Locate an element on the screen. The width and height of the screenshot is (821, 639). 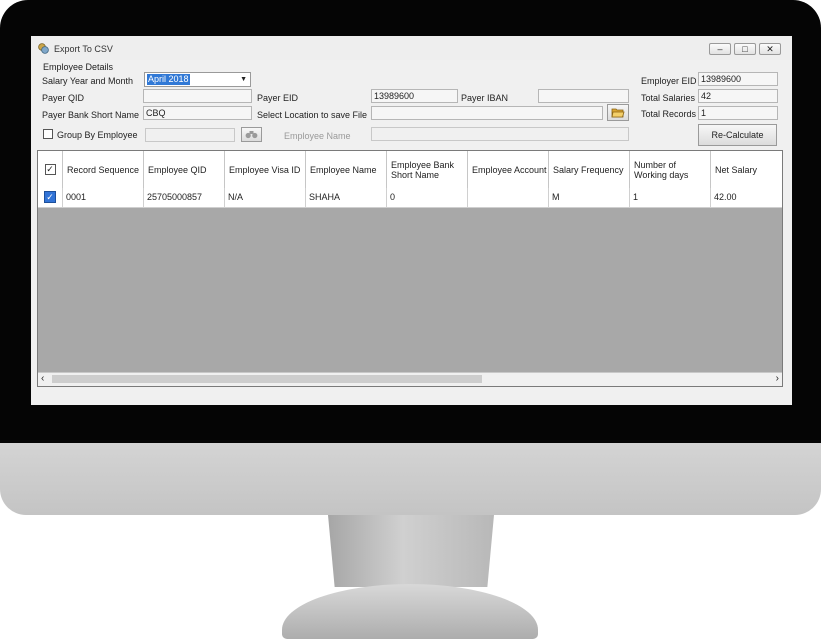
payer-bank-field: CBQ is located at coordinates (197, 113).